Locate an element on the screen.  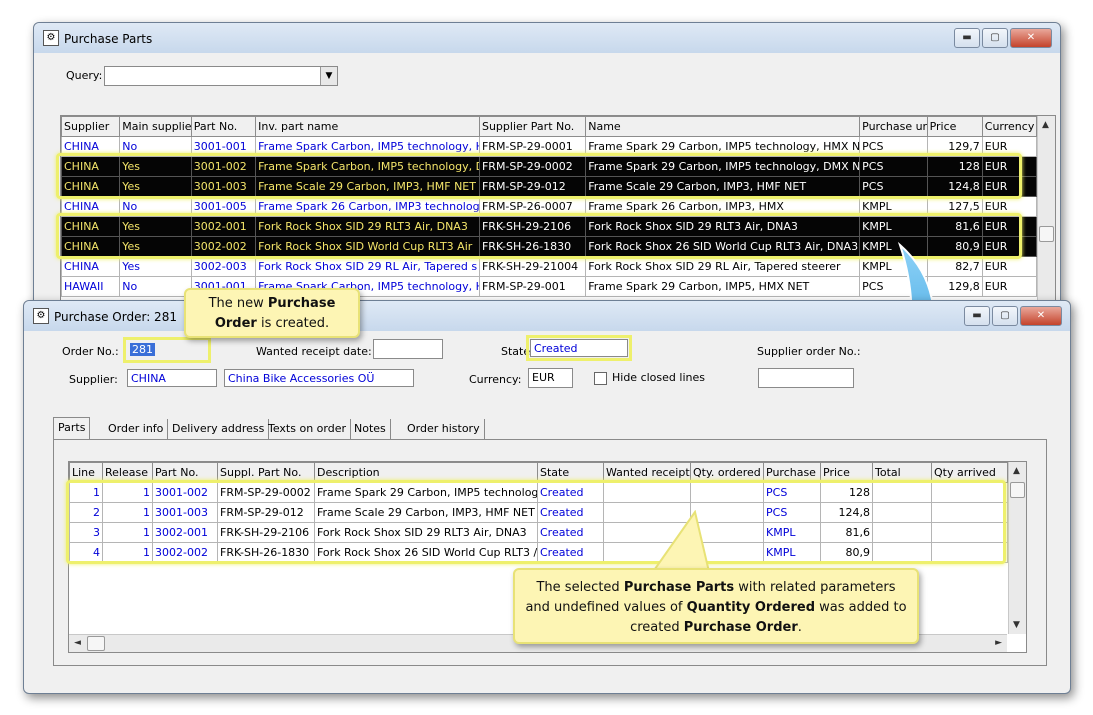
currency-label: Currency: is located at coordinates (495, 379).